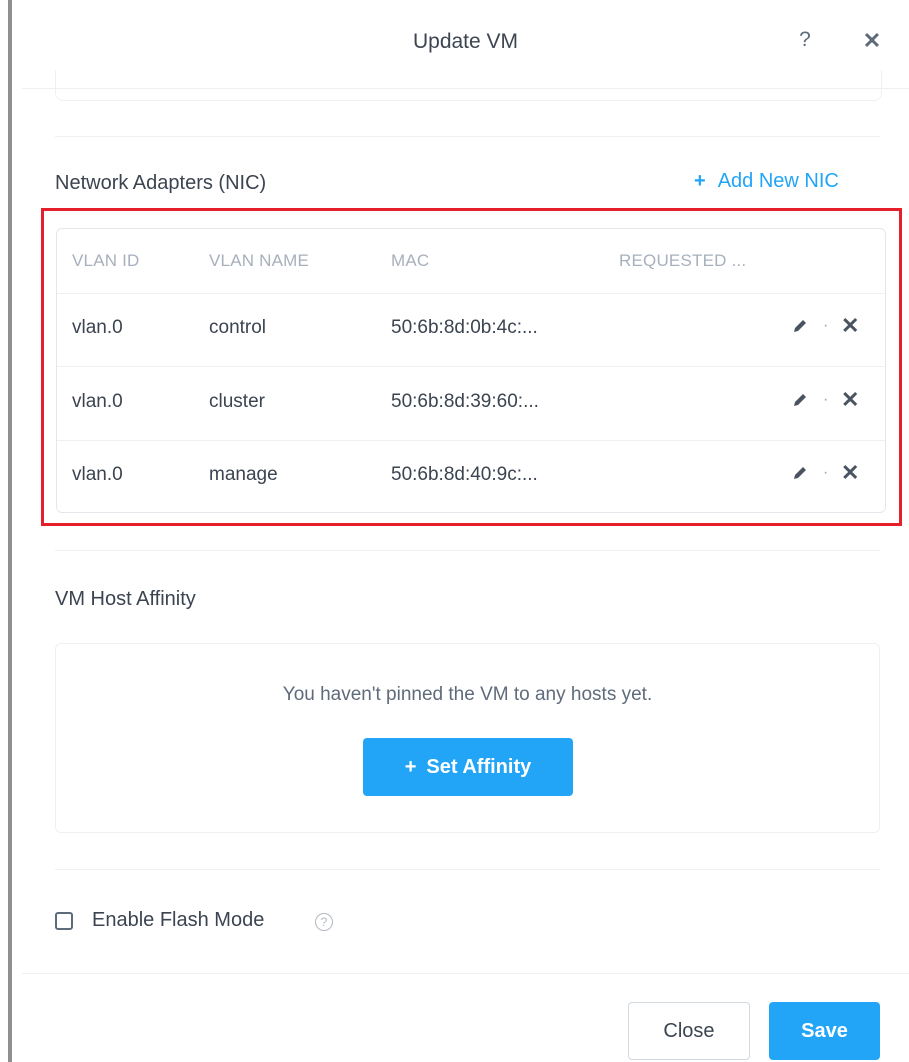 This screenshot has width=909, height=1062. Describe the element at coordinates (872, 41) in the screenshot. I see `close-icon: ✕` at that location.